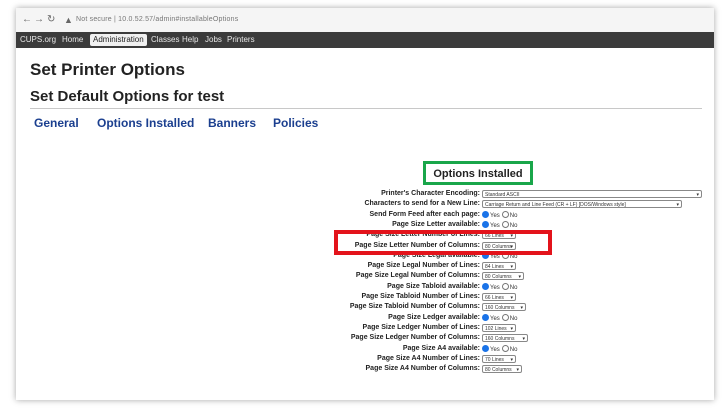 This screenshot has width=726, height=414. I want to click on option-label: Page Size Letter available:, so click(436, 224).